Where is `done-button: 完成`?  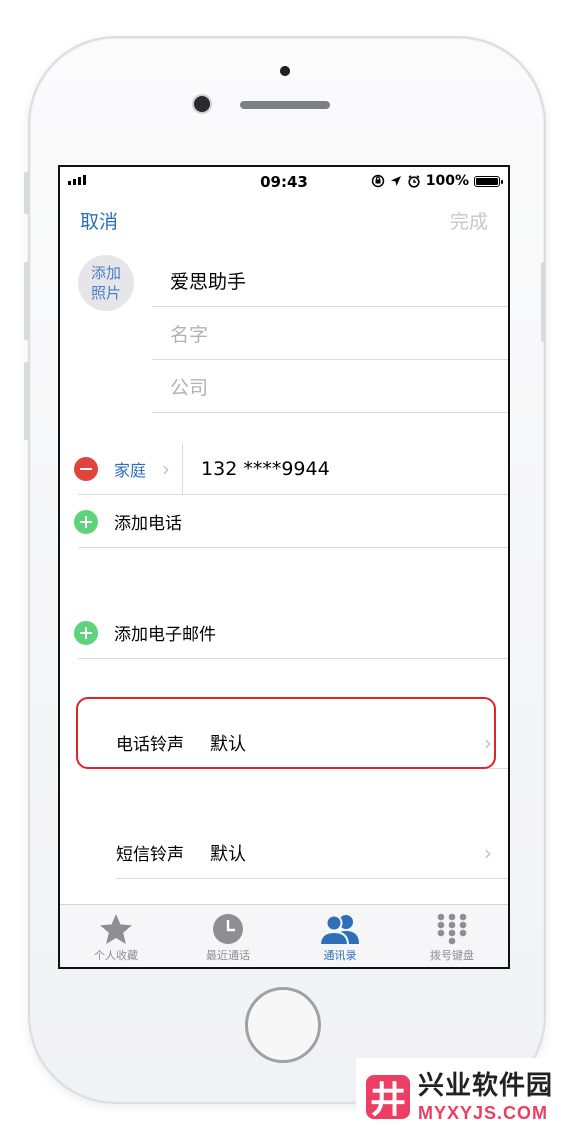
done-button: 完成 is located at coordinates (469, 220).